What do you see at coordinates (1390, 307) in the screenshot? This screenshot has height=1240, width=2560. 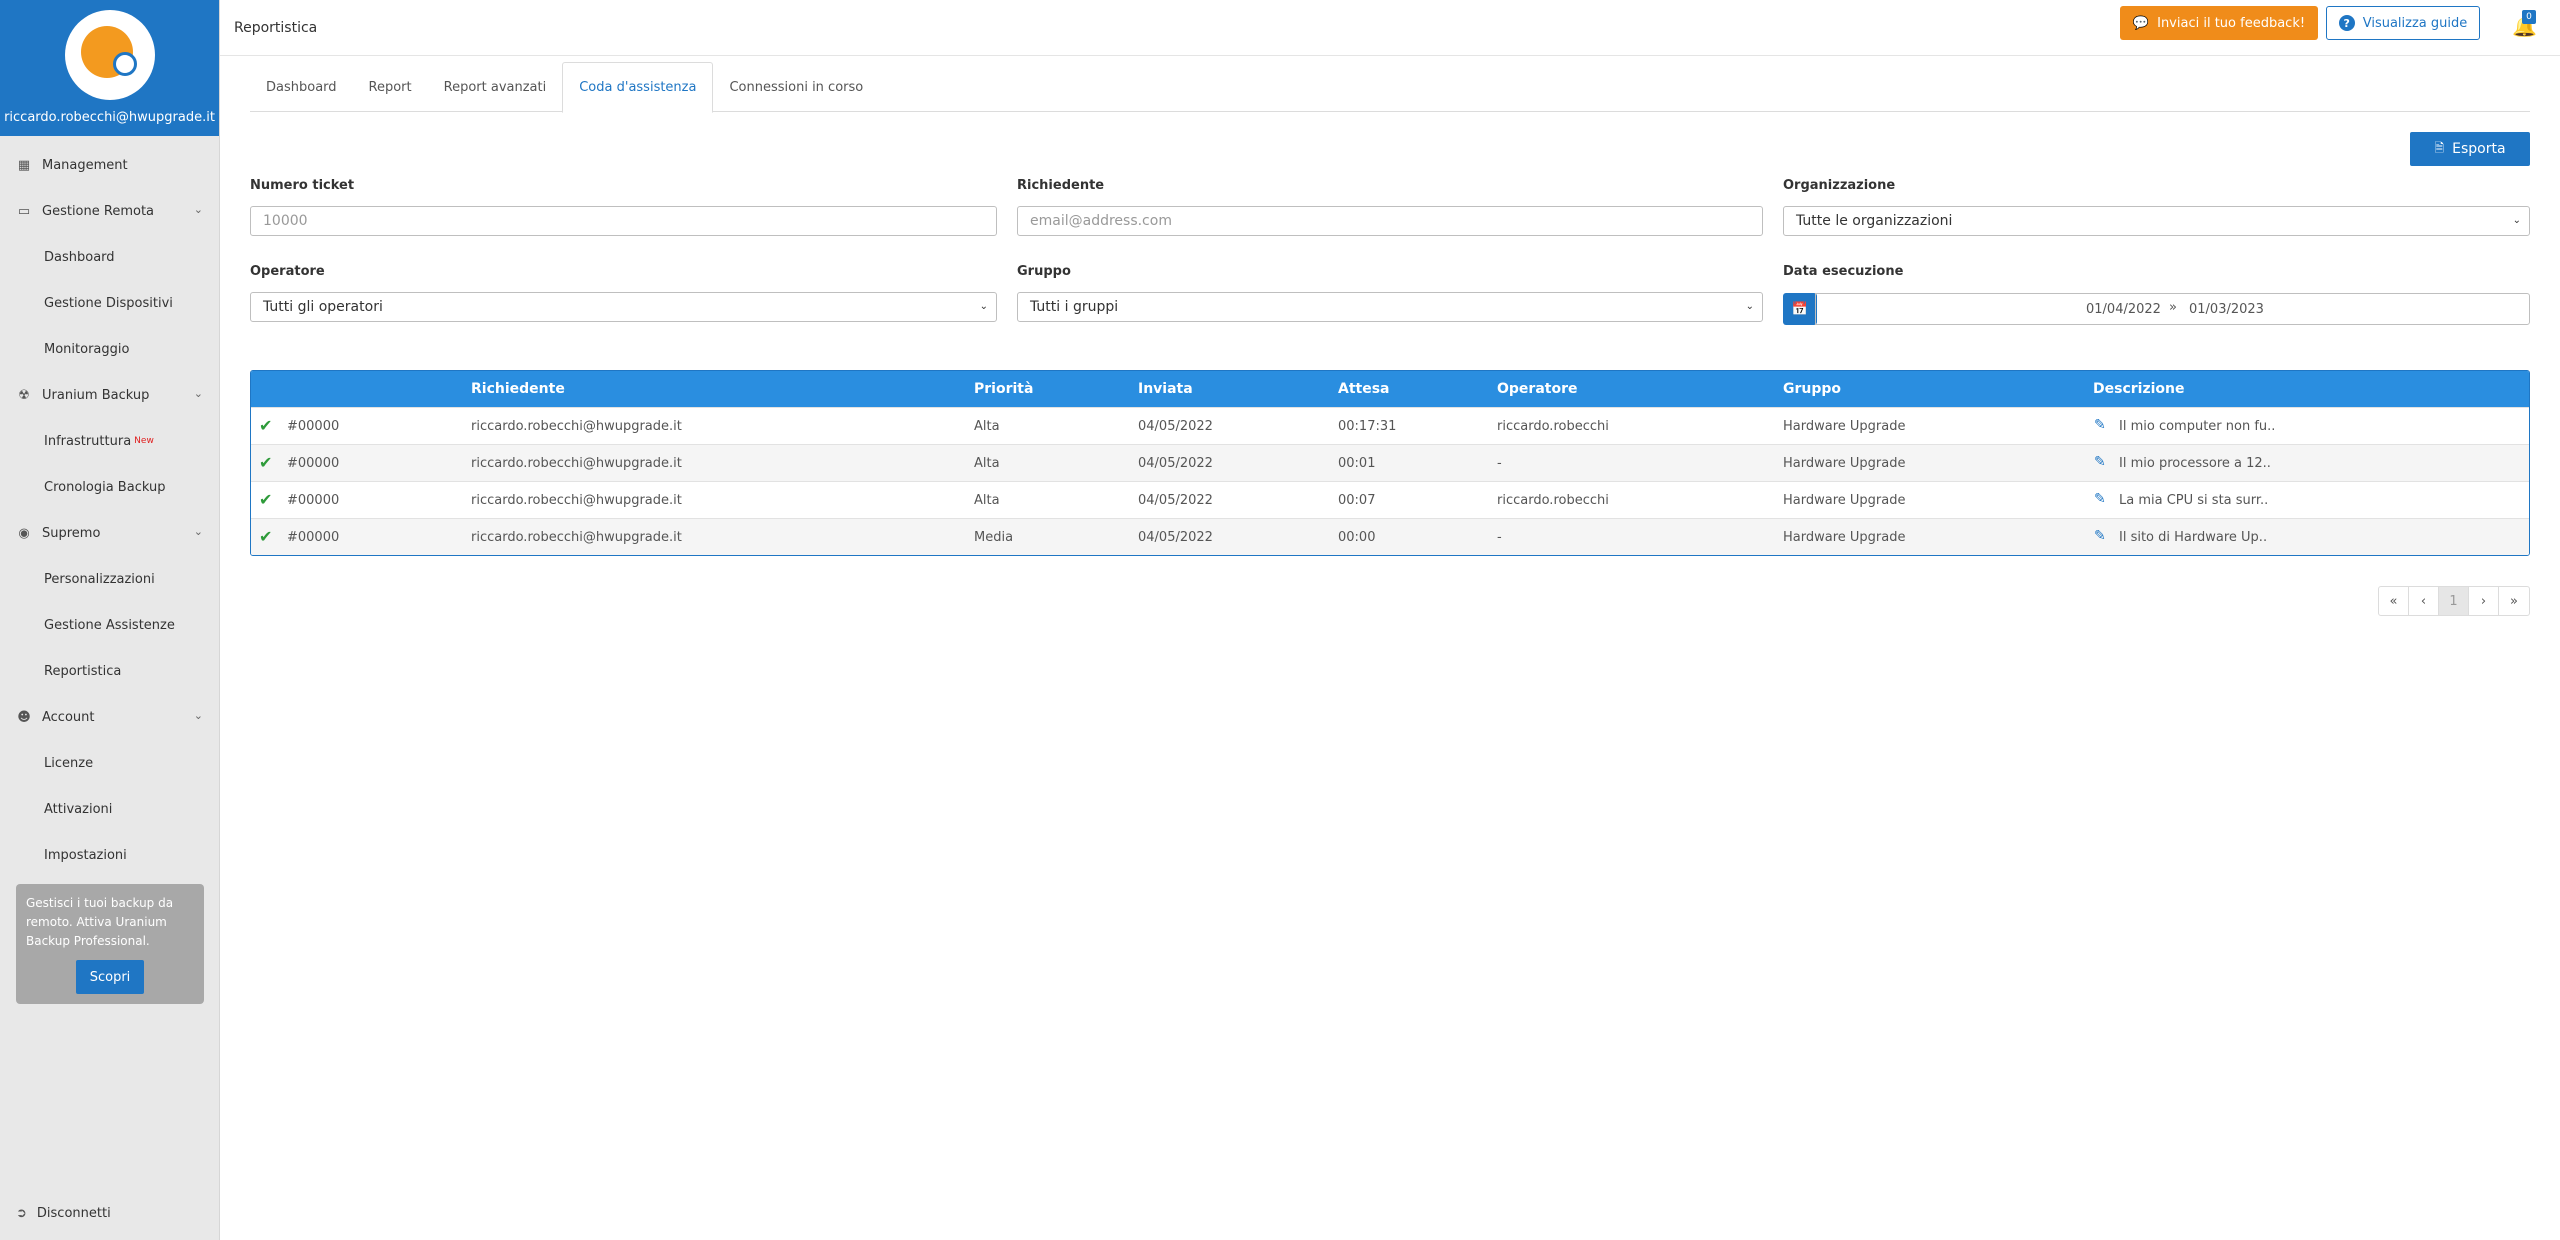 I see `group-select: Tutti i gruppi ⌄` at bounding box center [1390, 307].